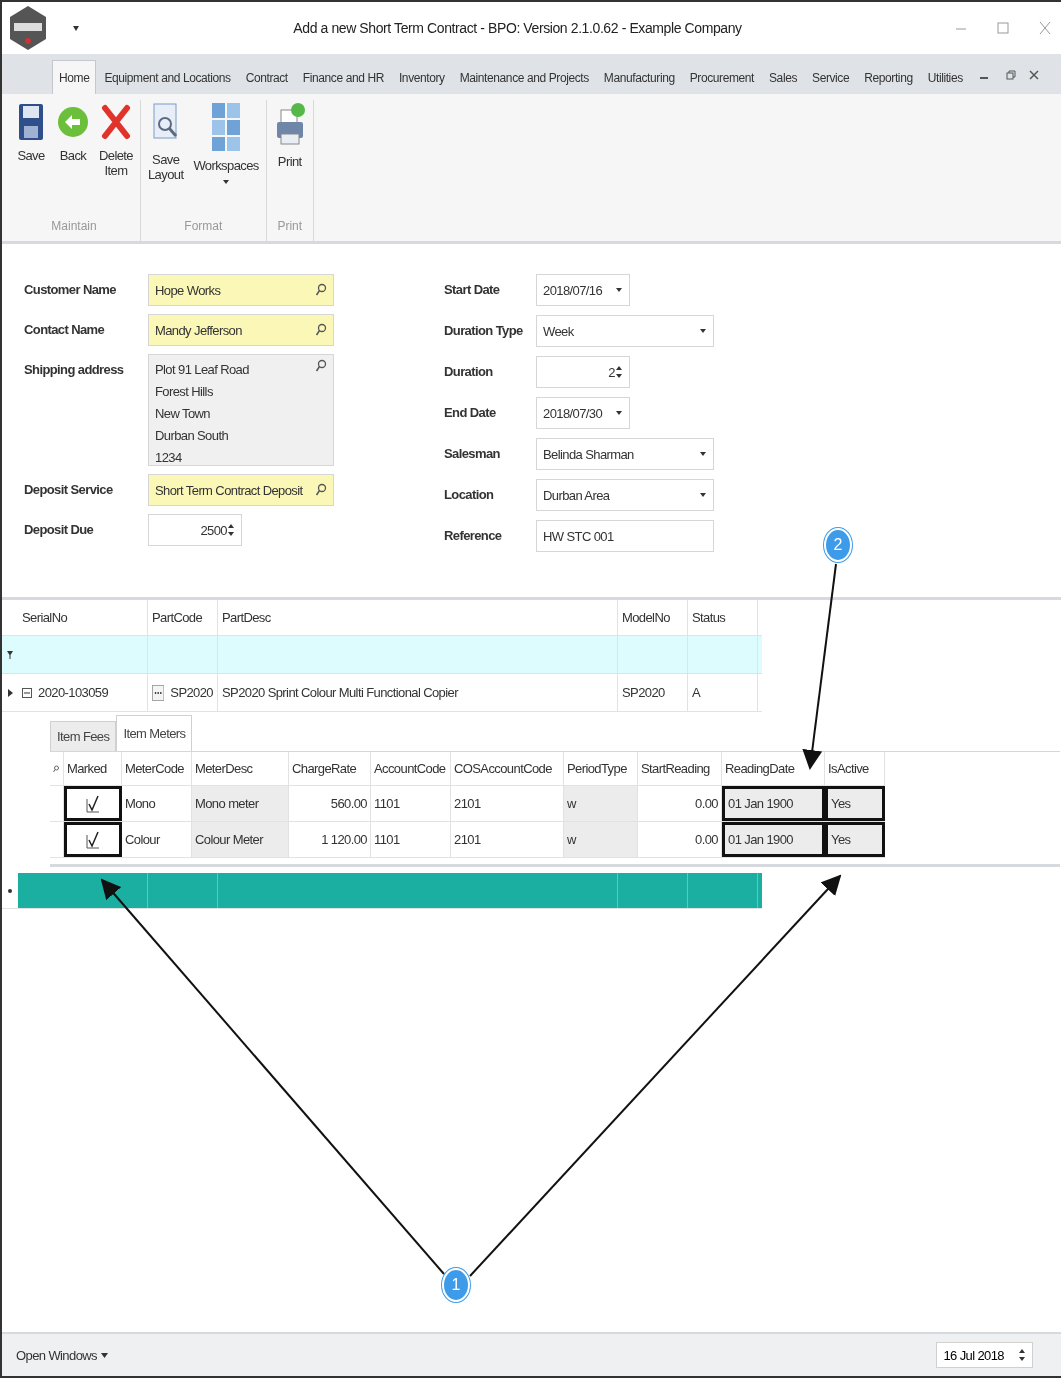 The image size is (1061, 1378). What do you see at coordinates (330, 839) in the screenshot?
I see `table-cell: 1 120.00` at bounding box center [330, 839].